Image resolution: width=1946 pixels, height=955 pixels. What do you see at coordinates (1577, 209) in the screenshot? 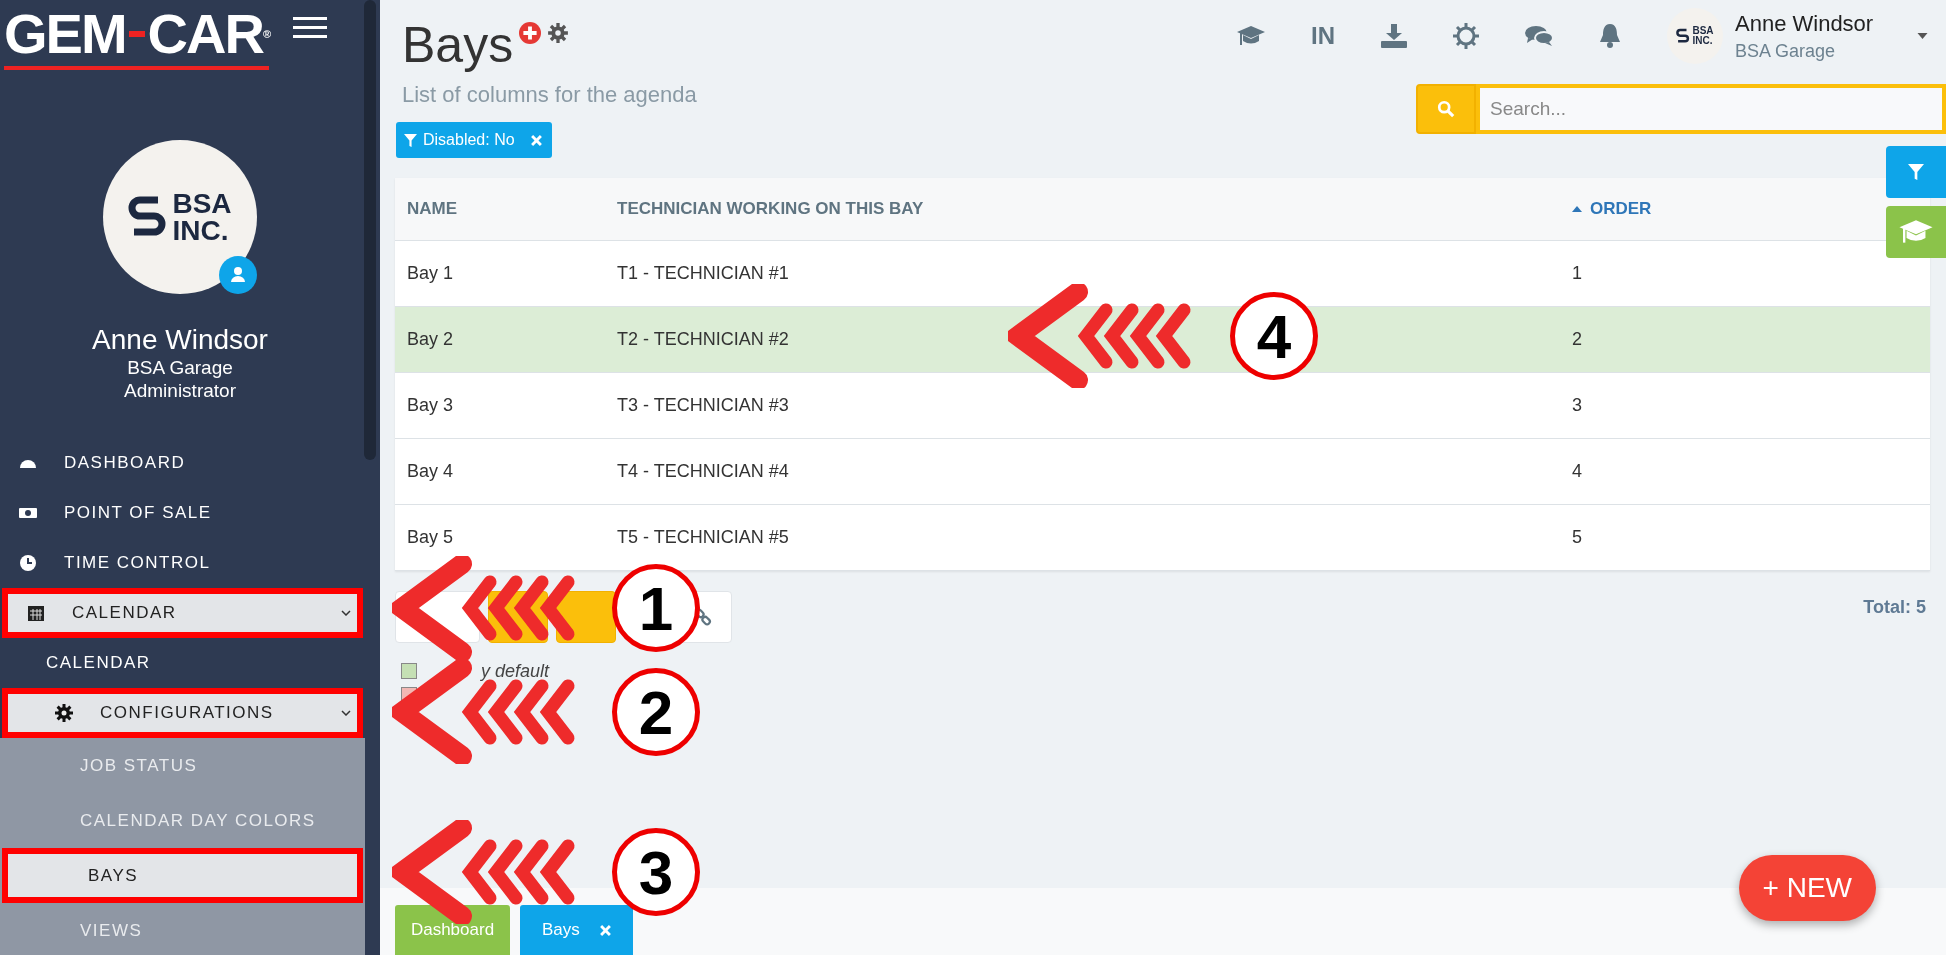
I see `sort-caret-icon` at bounding box center [1577, 209].